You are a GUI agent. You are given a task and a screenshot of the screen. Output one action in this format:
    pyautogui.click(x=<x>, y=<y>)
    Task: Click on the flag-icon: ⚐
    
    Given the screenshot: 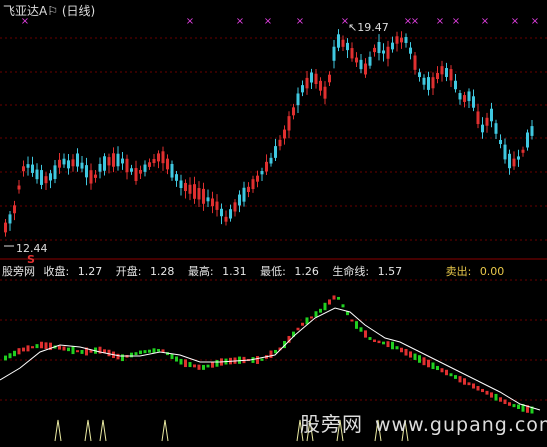 What is the action you would take?
    pyautogui.click(x=52, y=11)
    